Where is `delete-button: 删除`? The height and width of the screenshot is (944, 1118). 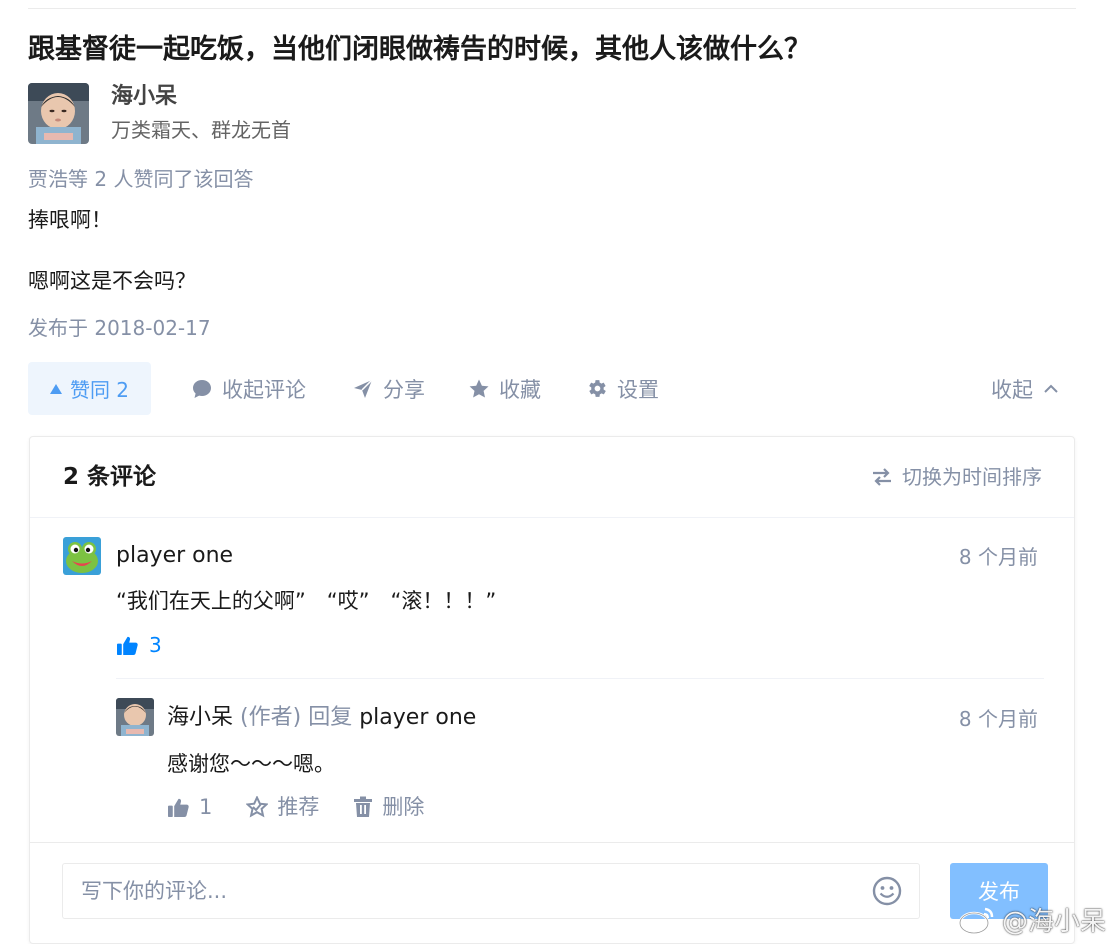 delete-button: 删除 is located at coordinates (388, 807).